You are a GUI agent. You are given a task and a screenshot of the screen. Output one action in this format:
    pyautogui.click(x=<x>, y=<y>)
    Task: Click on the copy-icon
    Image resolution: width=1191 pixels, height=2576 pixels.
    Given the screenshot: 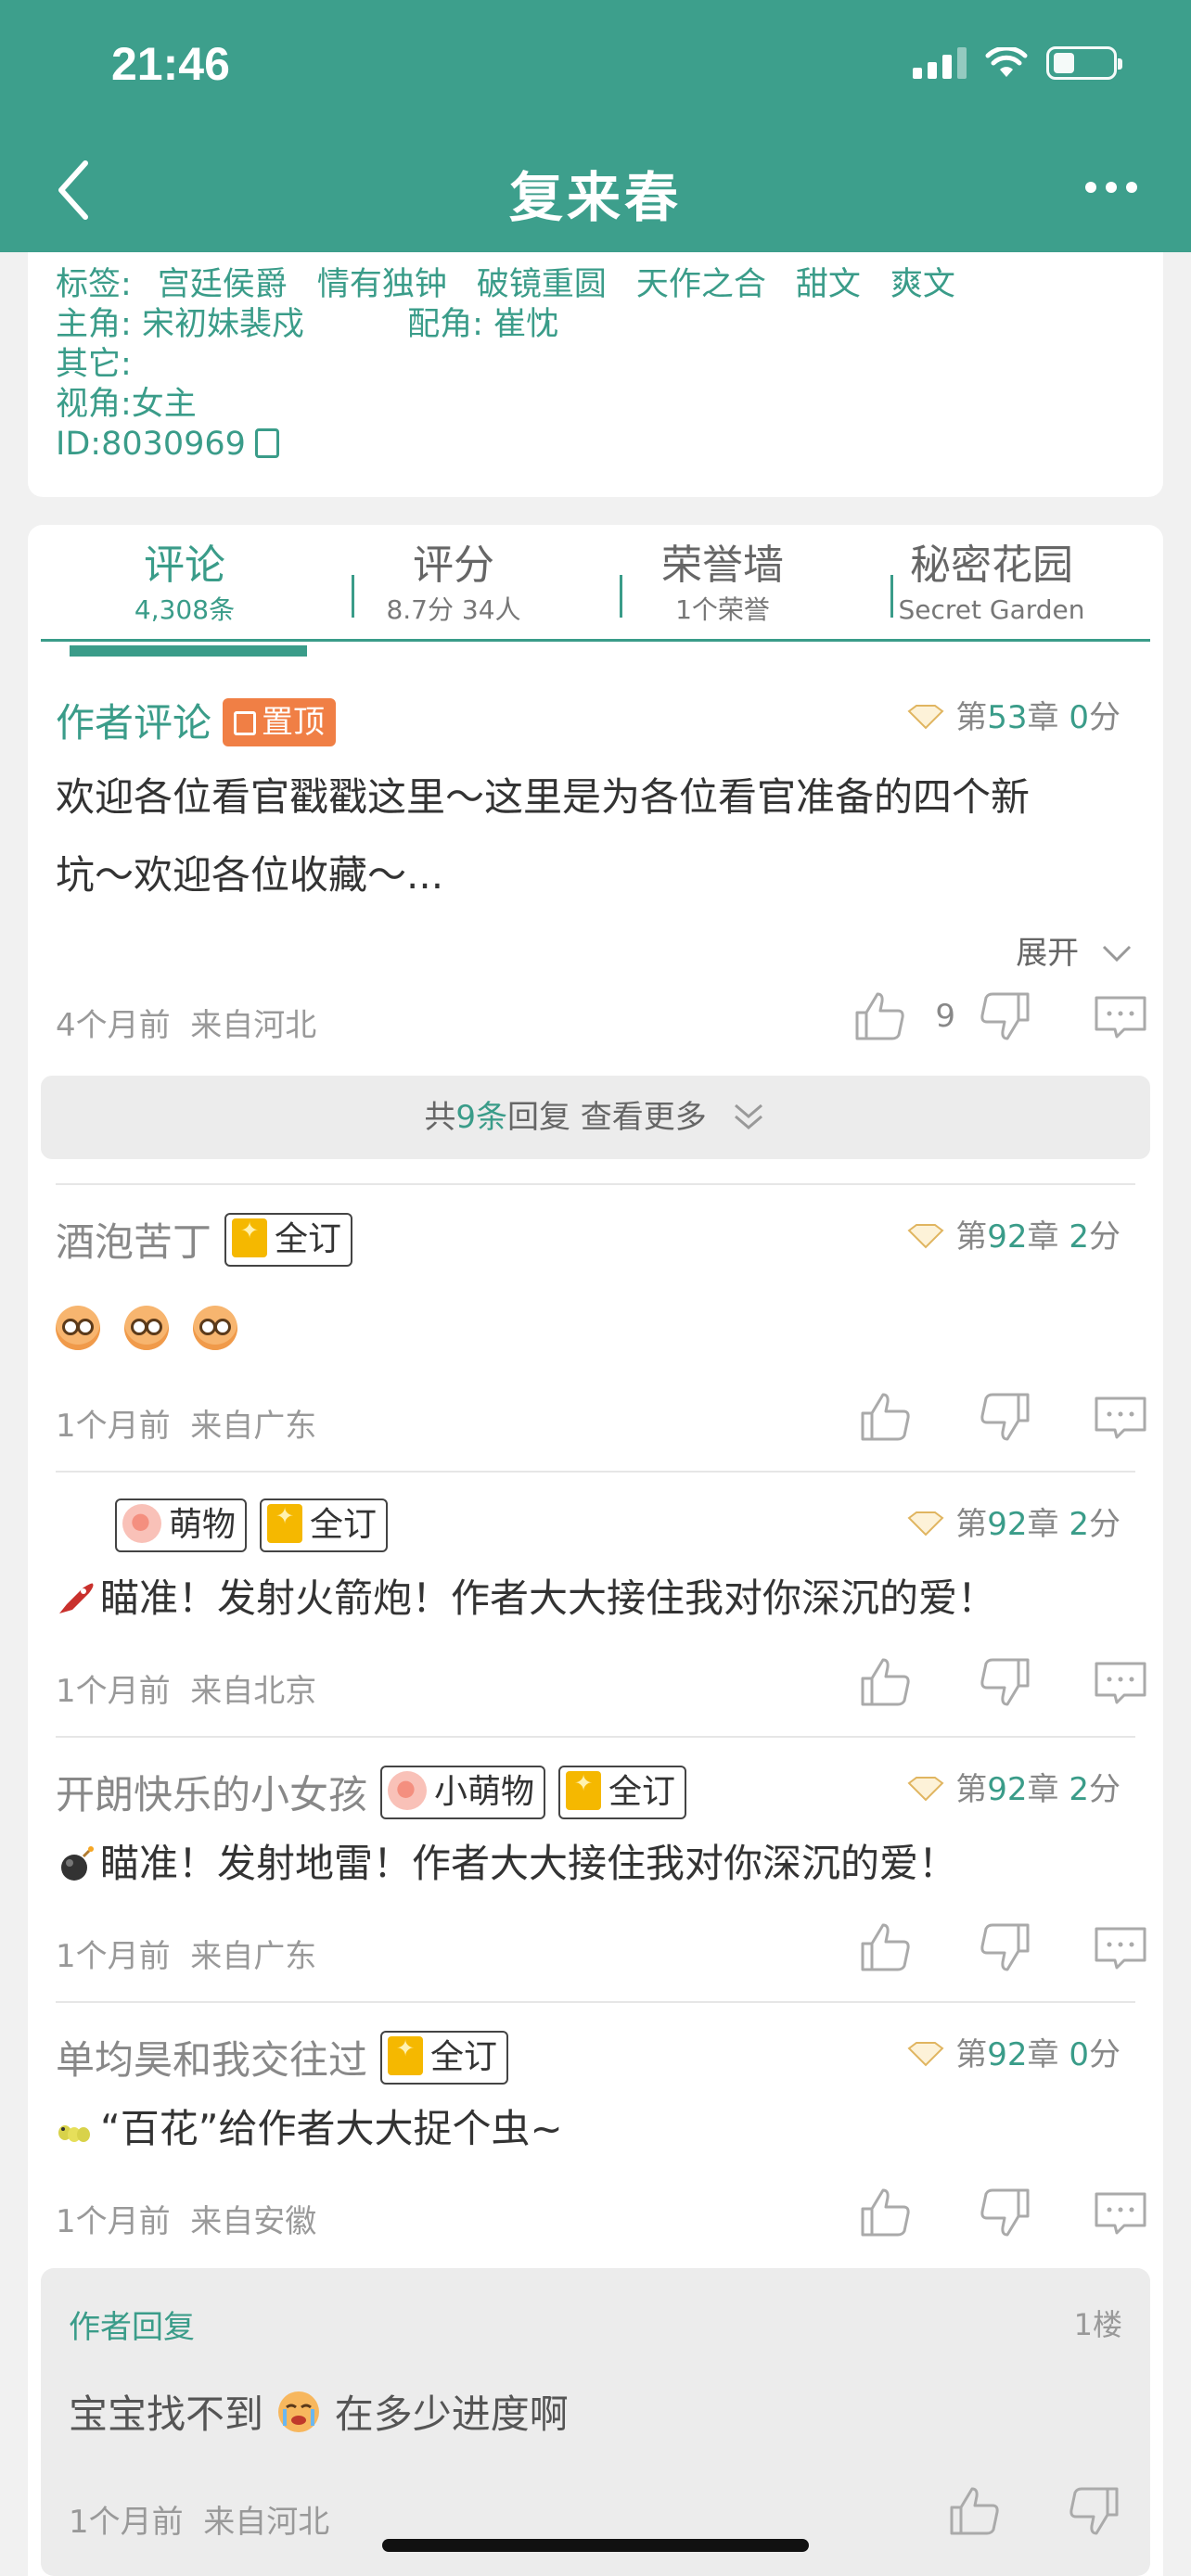 What is the action you would take?
    pyautogui.click(x=266, y=443)
    